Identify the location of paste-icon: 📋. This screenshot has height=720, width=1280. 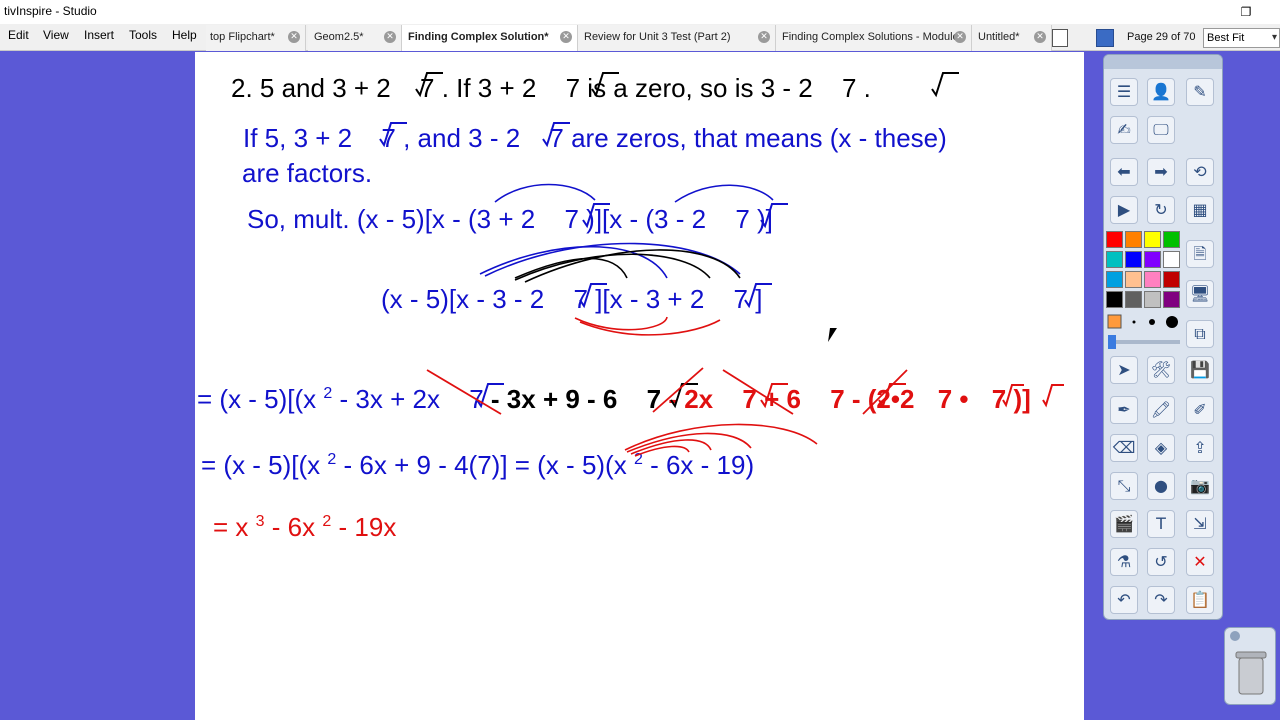
(1200, 599).